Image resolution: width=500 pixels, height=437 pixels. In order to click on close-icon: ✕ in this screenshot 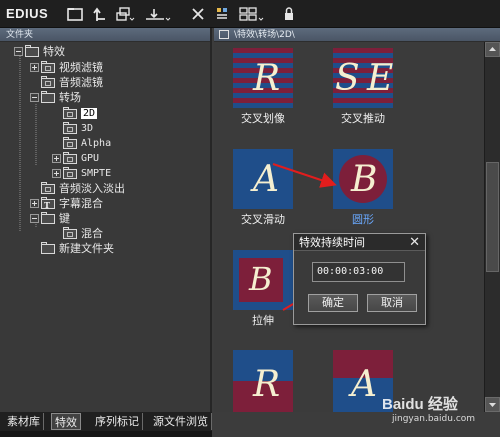, I will do `click(414, 242)`.